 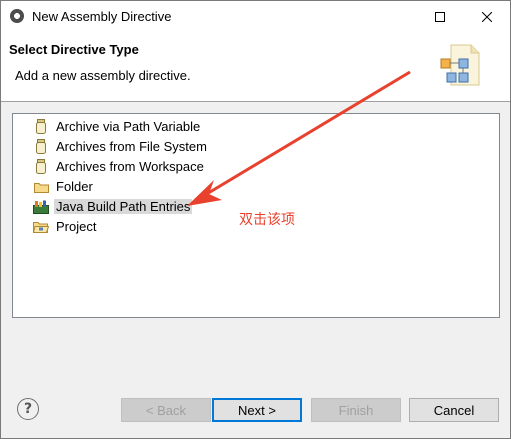 What do you see at coordinates (102, 16) in the screenshot?
I see `window-title: New Assembly Directive` at bounding box center [102, 16].